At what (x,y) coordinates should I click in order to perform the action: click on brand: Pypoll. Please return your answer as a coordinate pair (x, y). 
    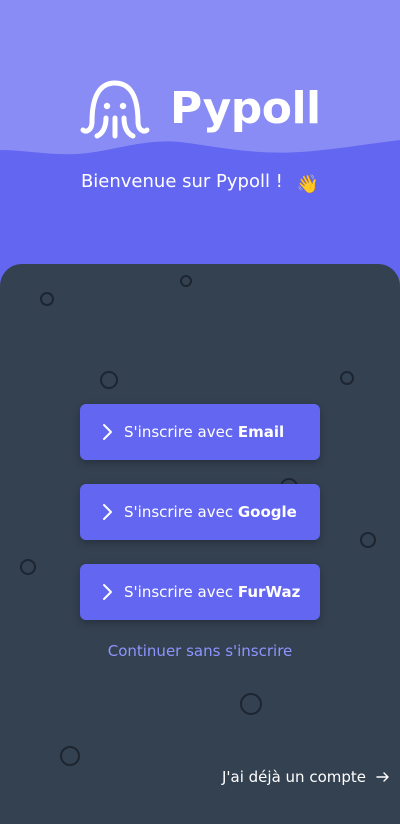
    Looking at the image, I should click on (200, 109).